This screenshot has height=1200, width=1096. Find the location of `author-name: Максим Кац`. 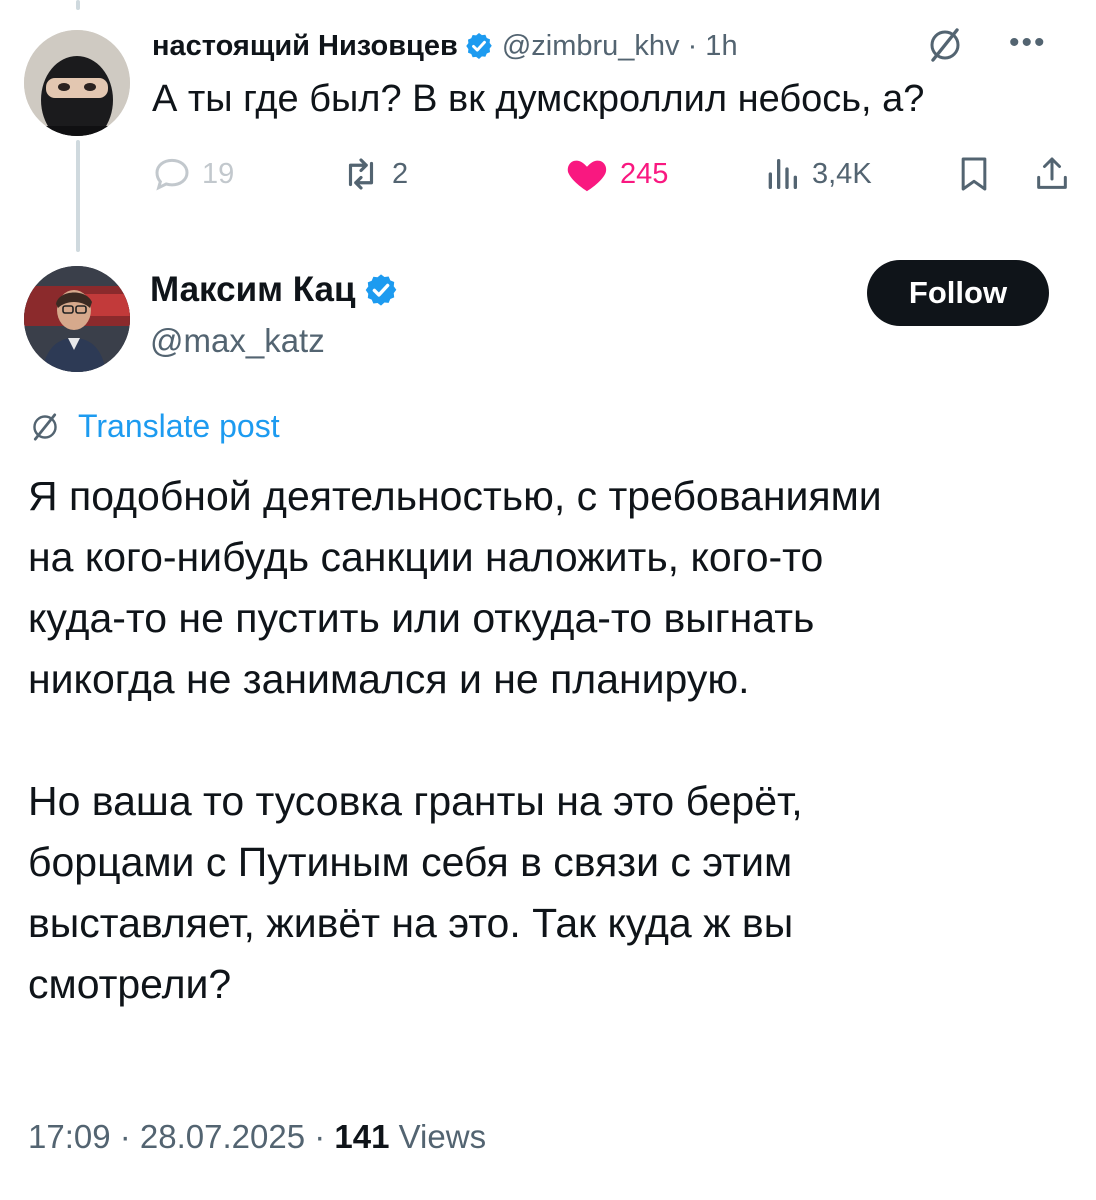

author-name: Максим Кац is located at coordinates (252, 290).